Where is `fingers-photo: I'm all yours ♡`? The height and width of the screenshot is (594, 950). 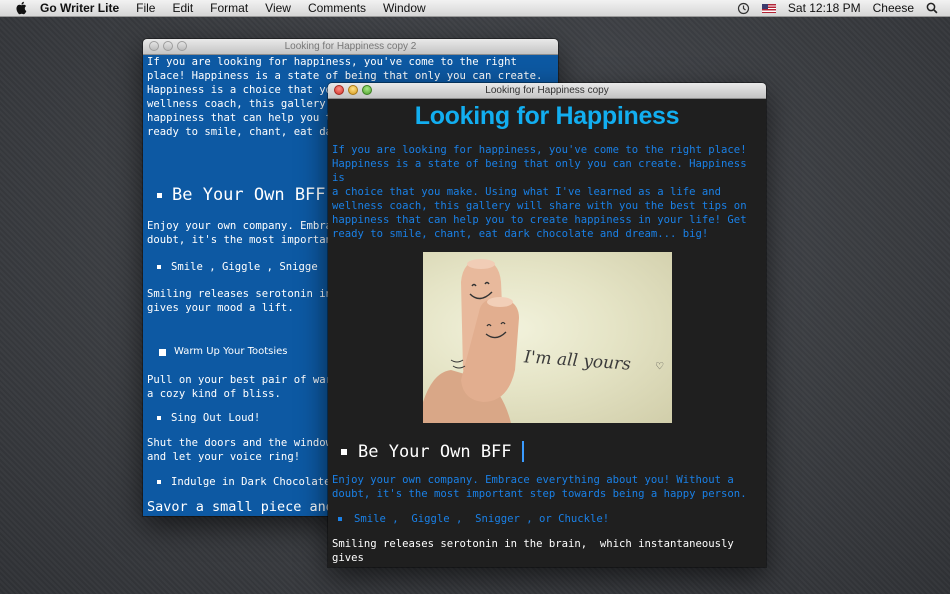 fingers-photo: I'm all yours ♡ is located at coordinates (547, 337).